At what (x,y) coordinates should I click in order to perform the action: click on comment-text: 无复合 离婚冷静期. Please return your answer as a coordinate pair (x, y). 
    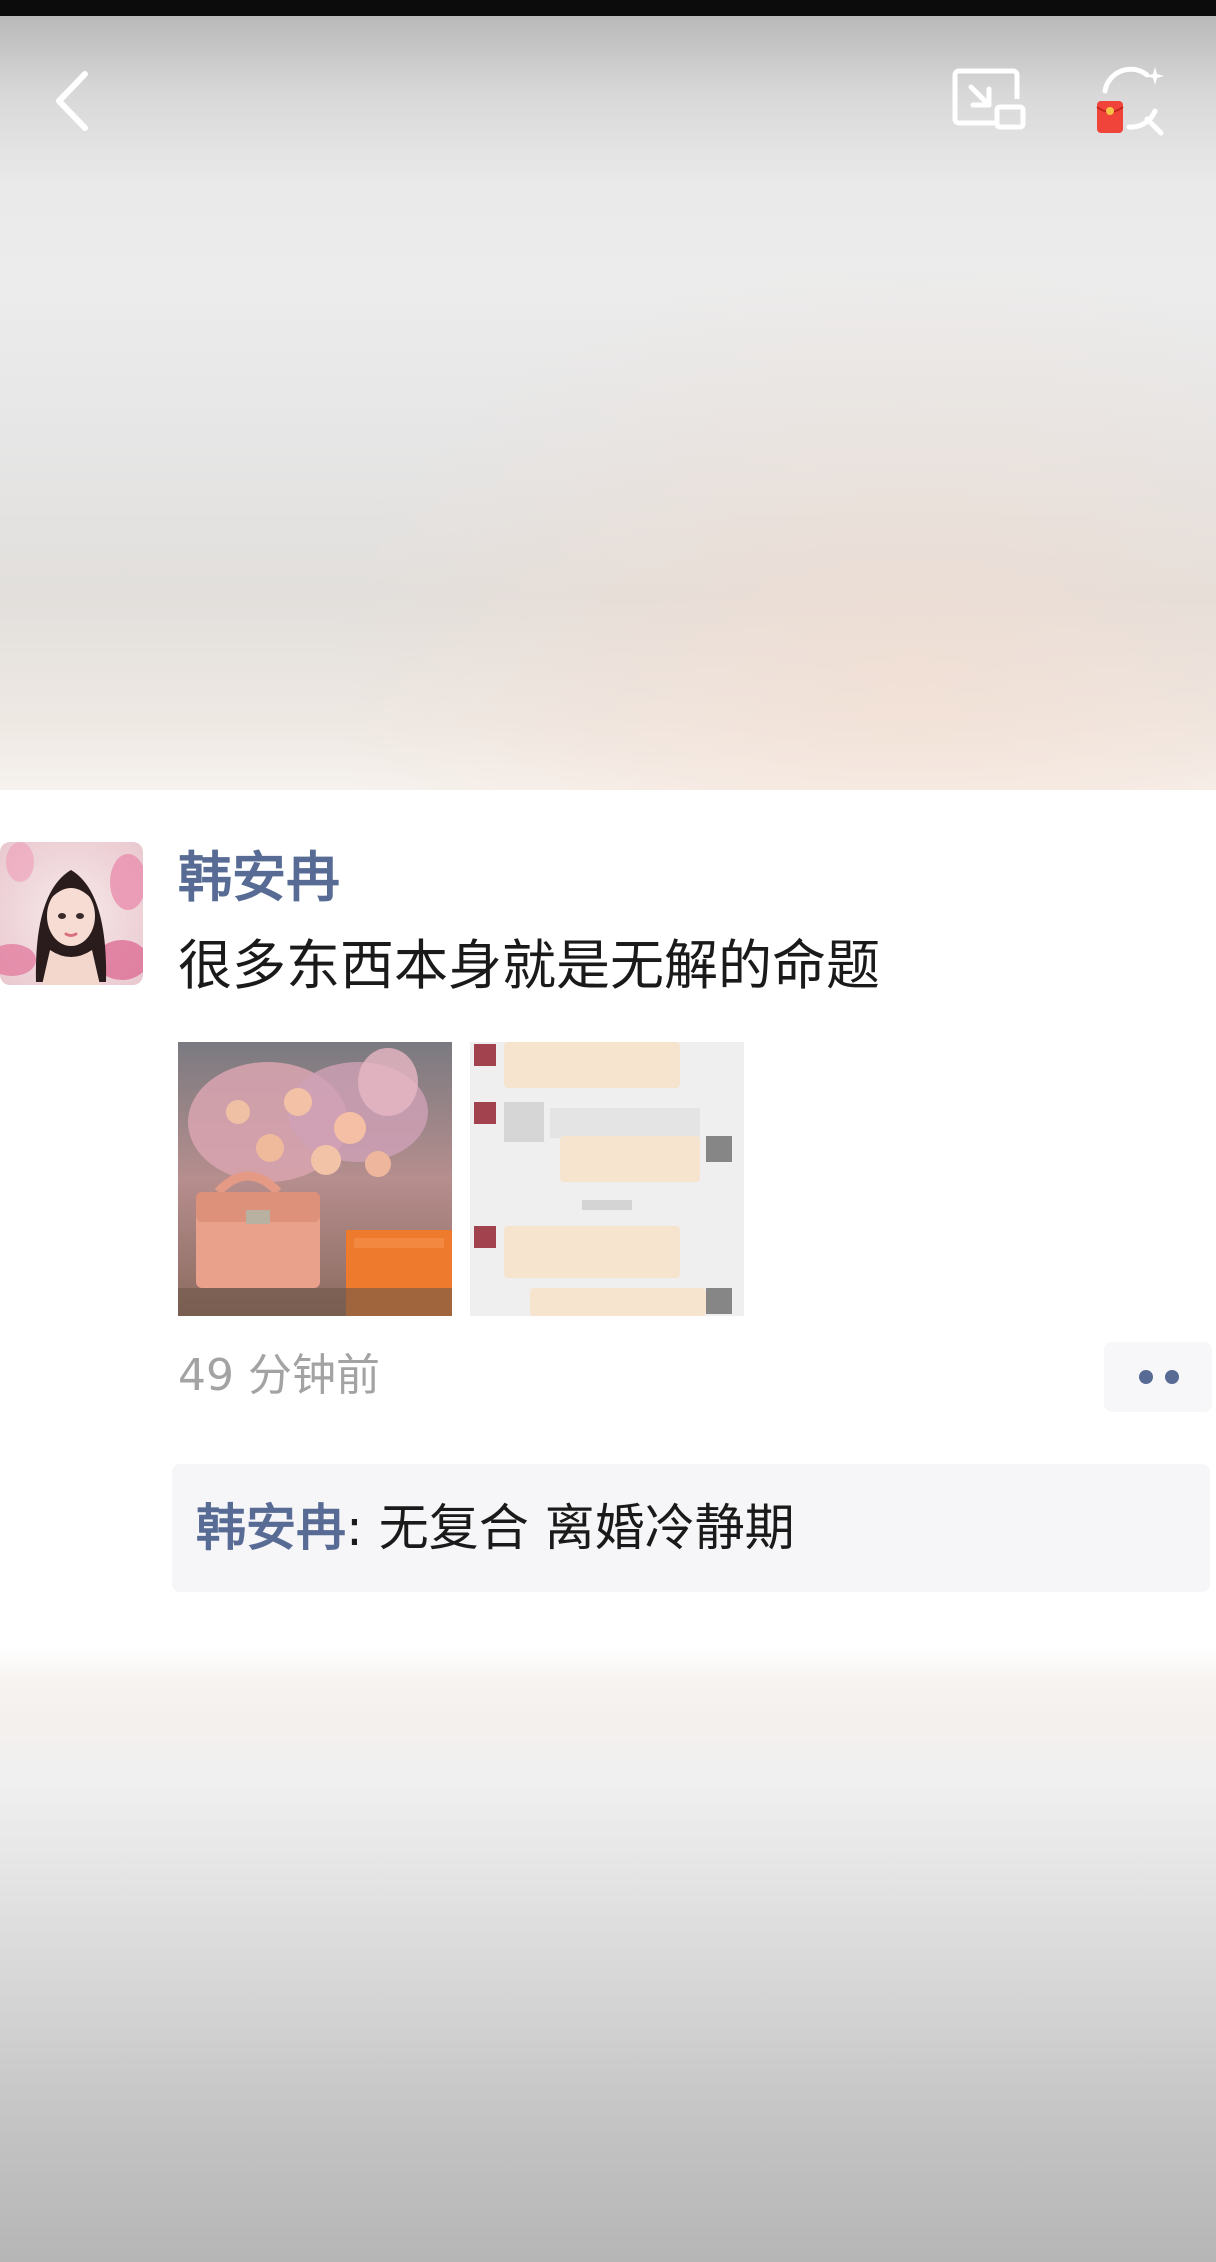
    Looking at the image, I should click on (586, 1528).